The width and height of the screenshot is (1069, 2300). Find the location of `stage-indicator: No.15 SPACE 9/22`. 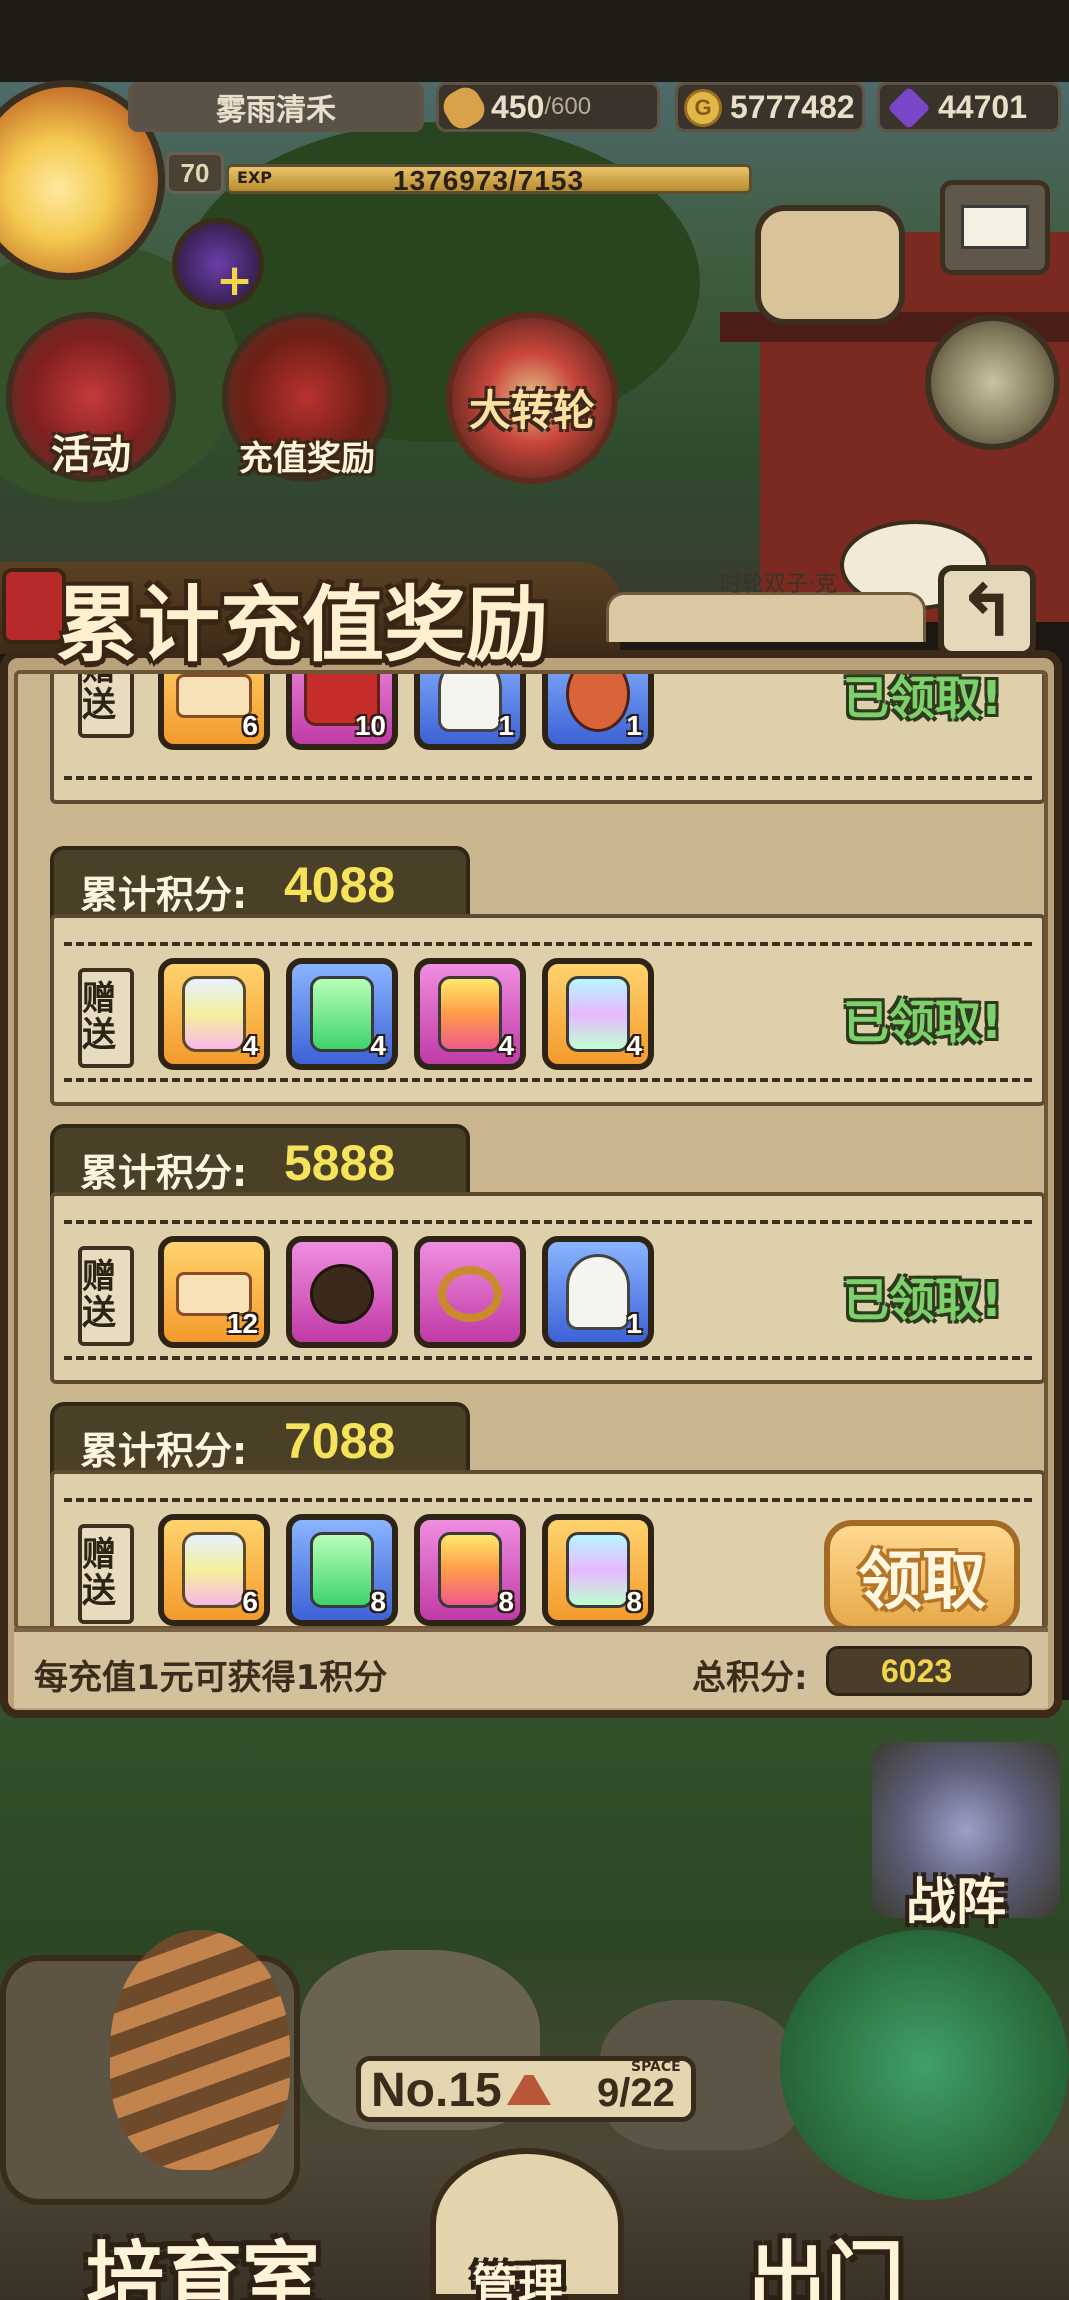

stage-indicator: No.15 SPACE 9/22 is located at coordinates (526, 2089).